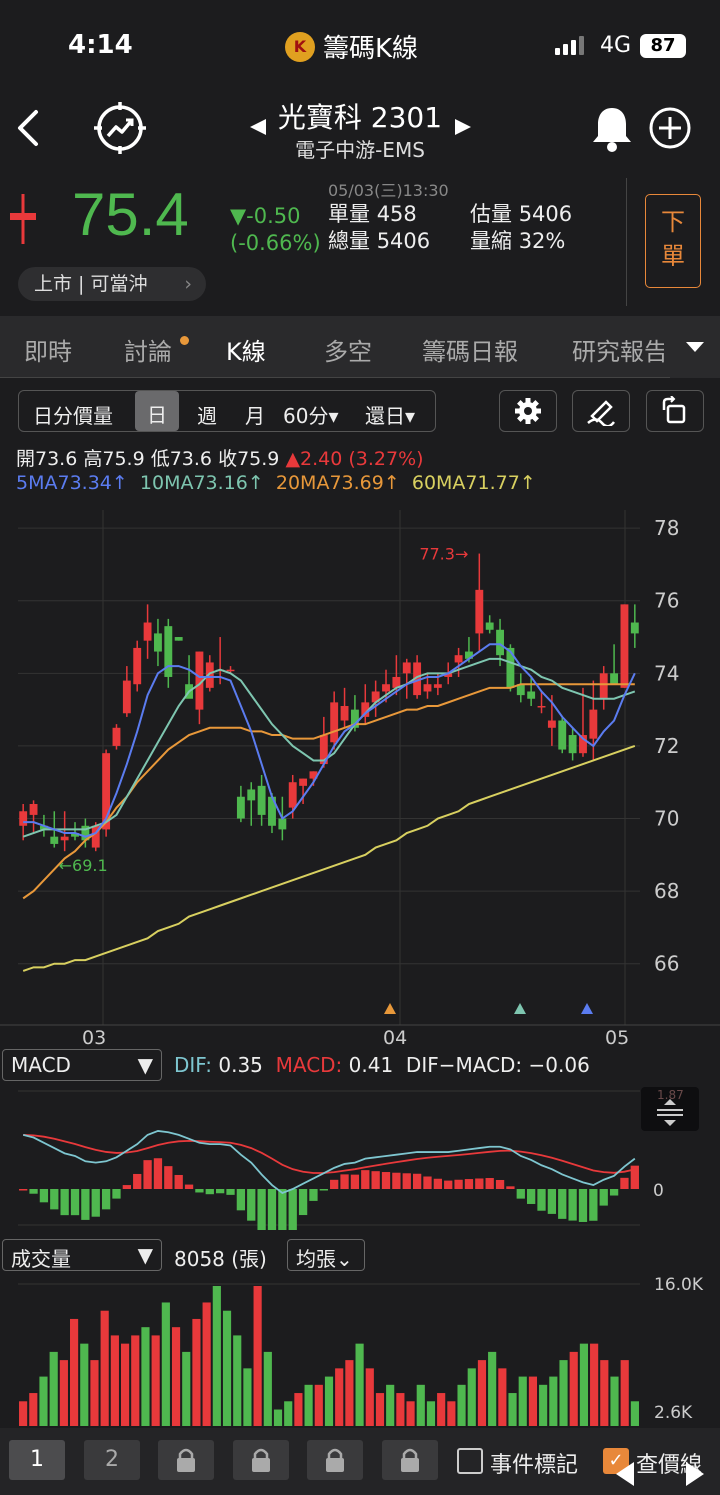  I want to click on scroll-left-icon, so click(624, 1474).